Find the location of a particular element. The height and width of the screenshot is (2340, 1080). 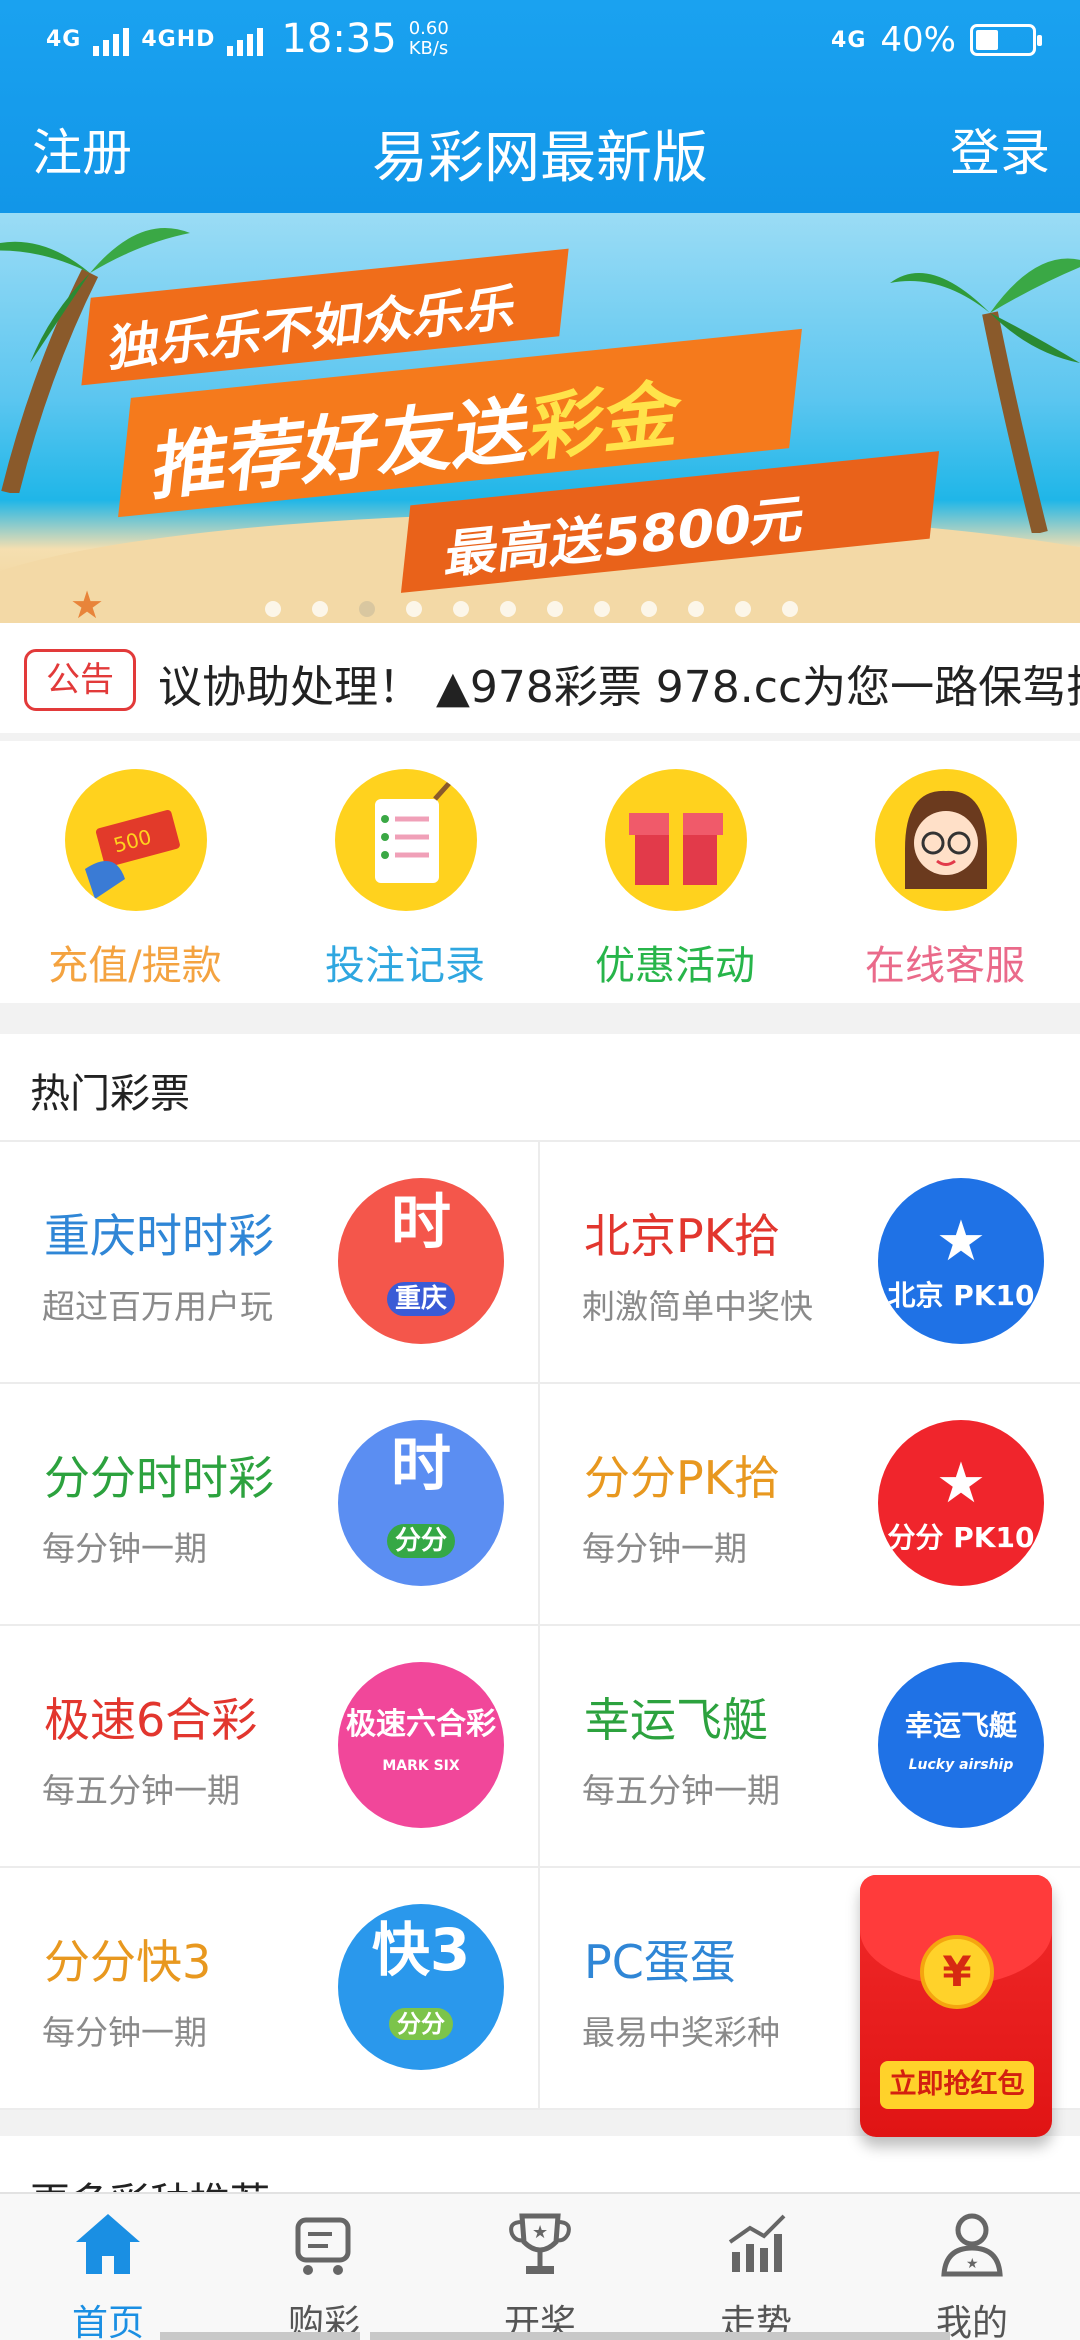

cqssc-logo-icon: 时重庆 is located at coordinates (421, 1261).